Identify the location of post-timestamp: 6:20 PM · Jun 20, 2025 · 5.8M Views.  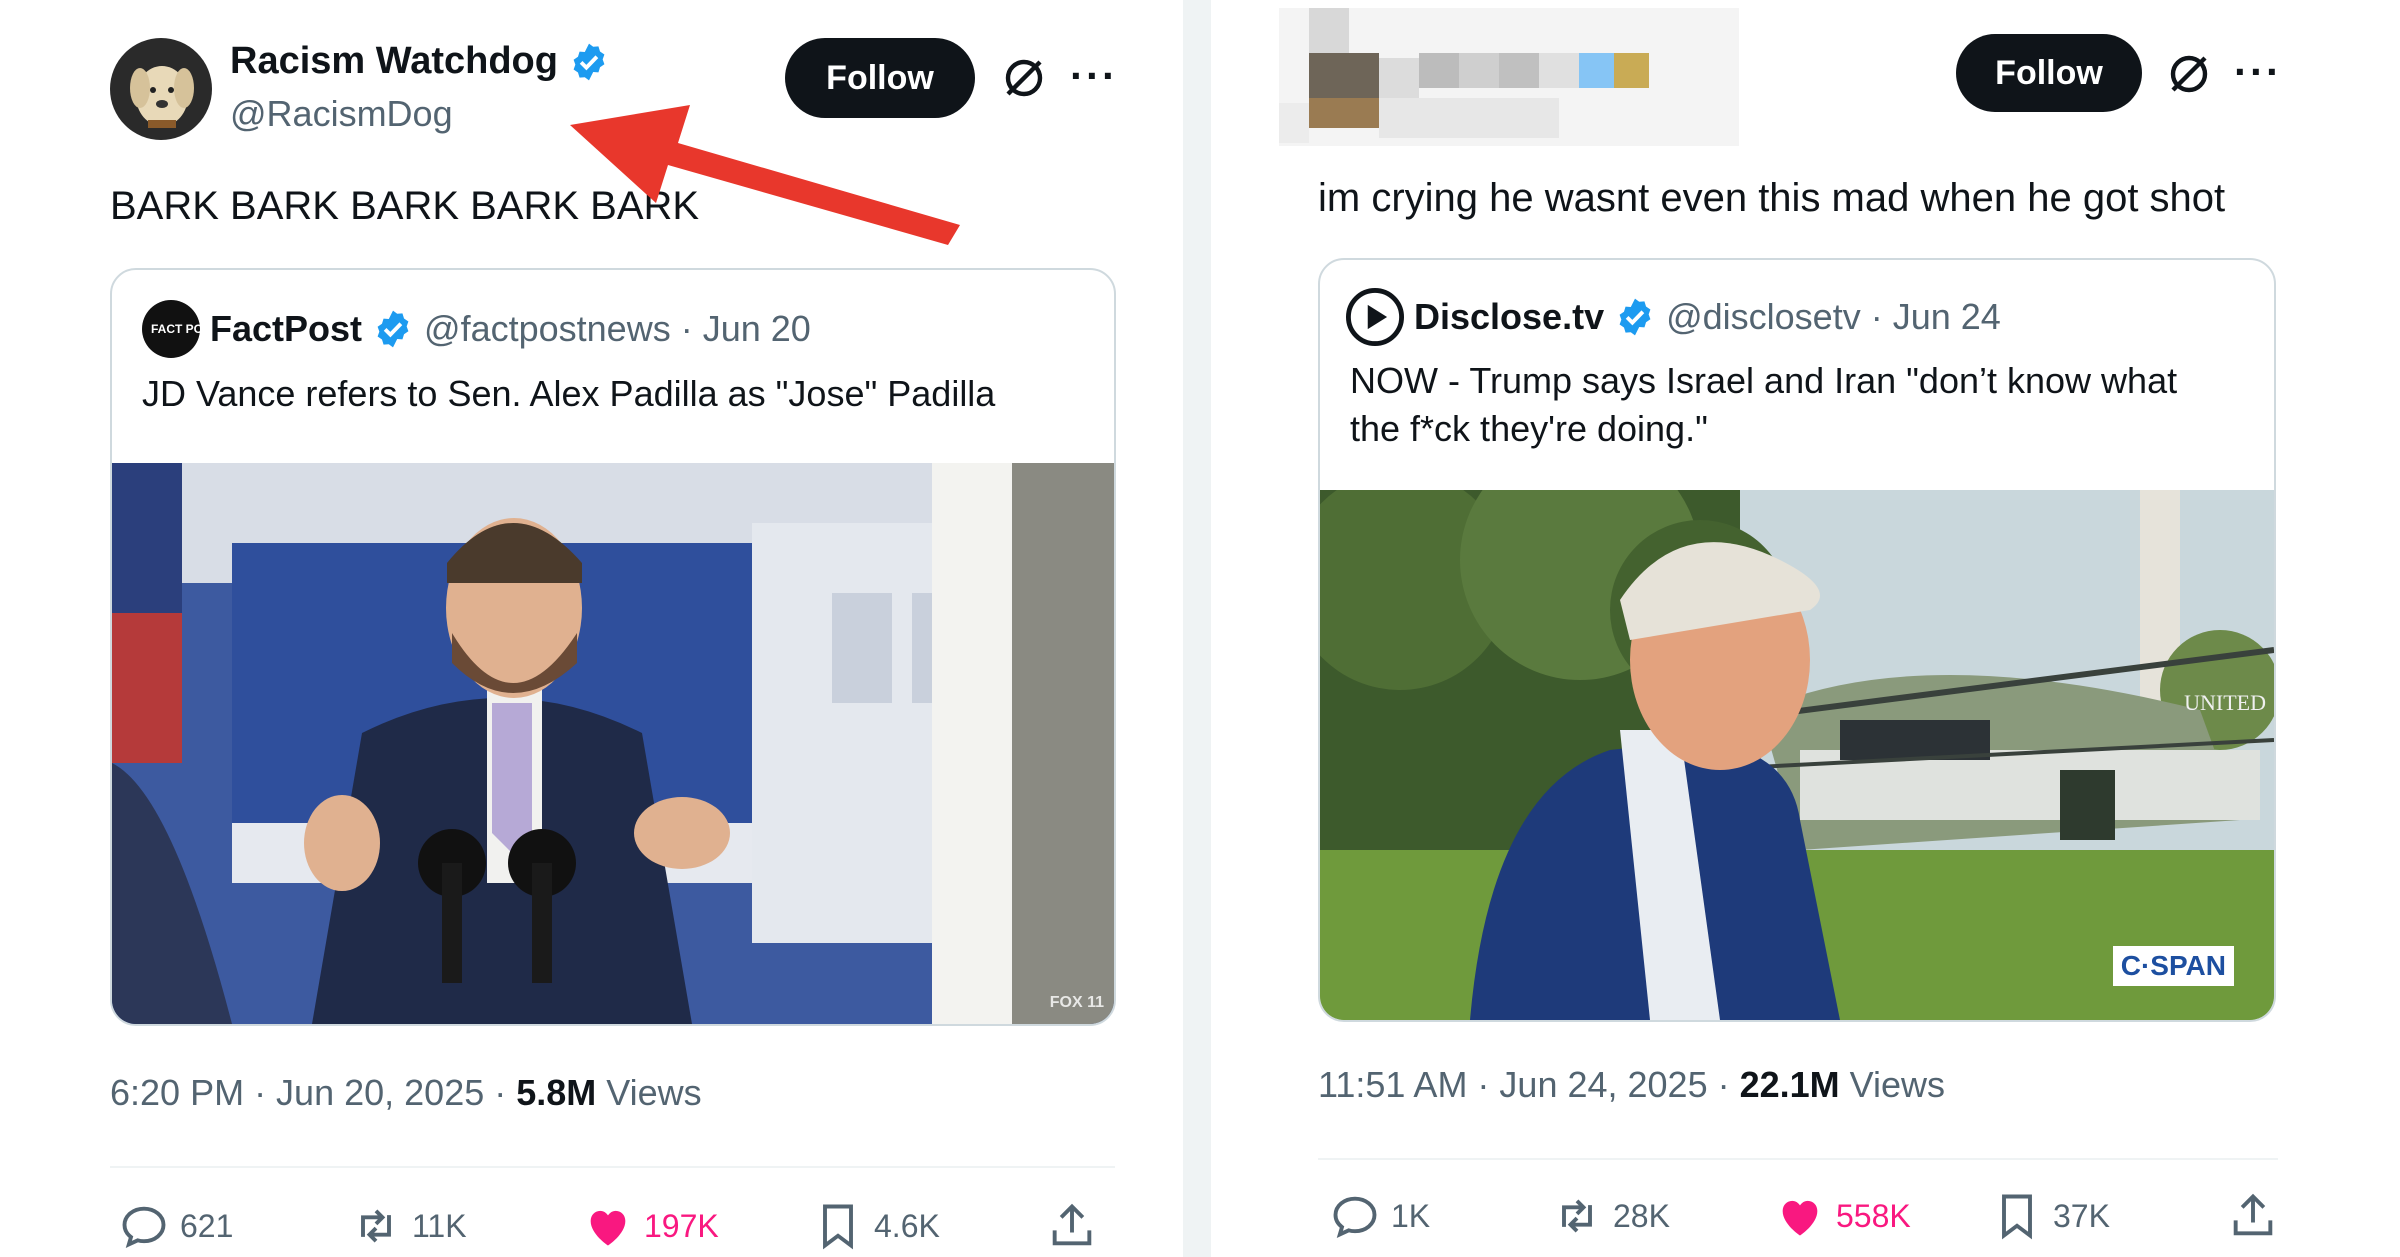
(406, 1092).